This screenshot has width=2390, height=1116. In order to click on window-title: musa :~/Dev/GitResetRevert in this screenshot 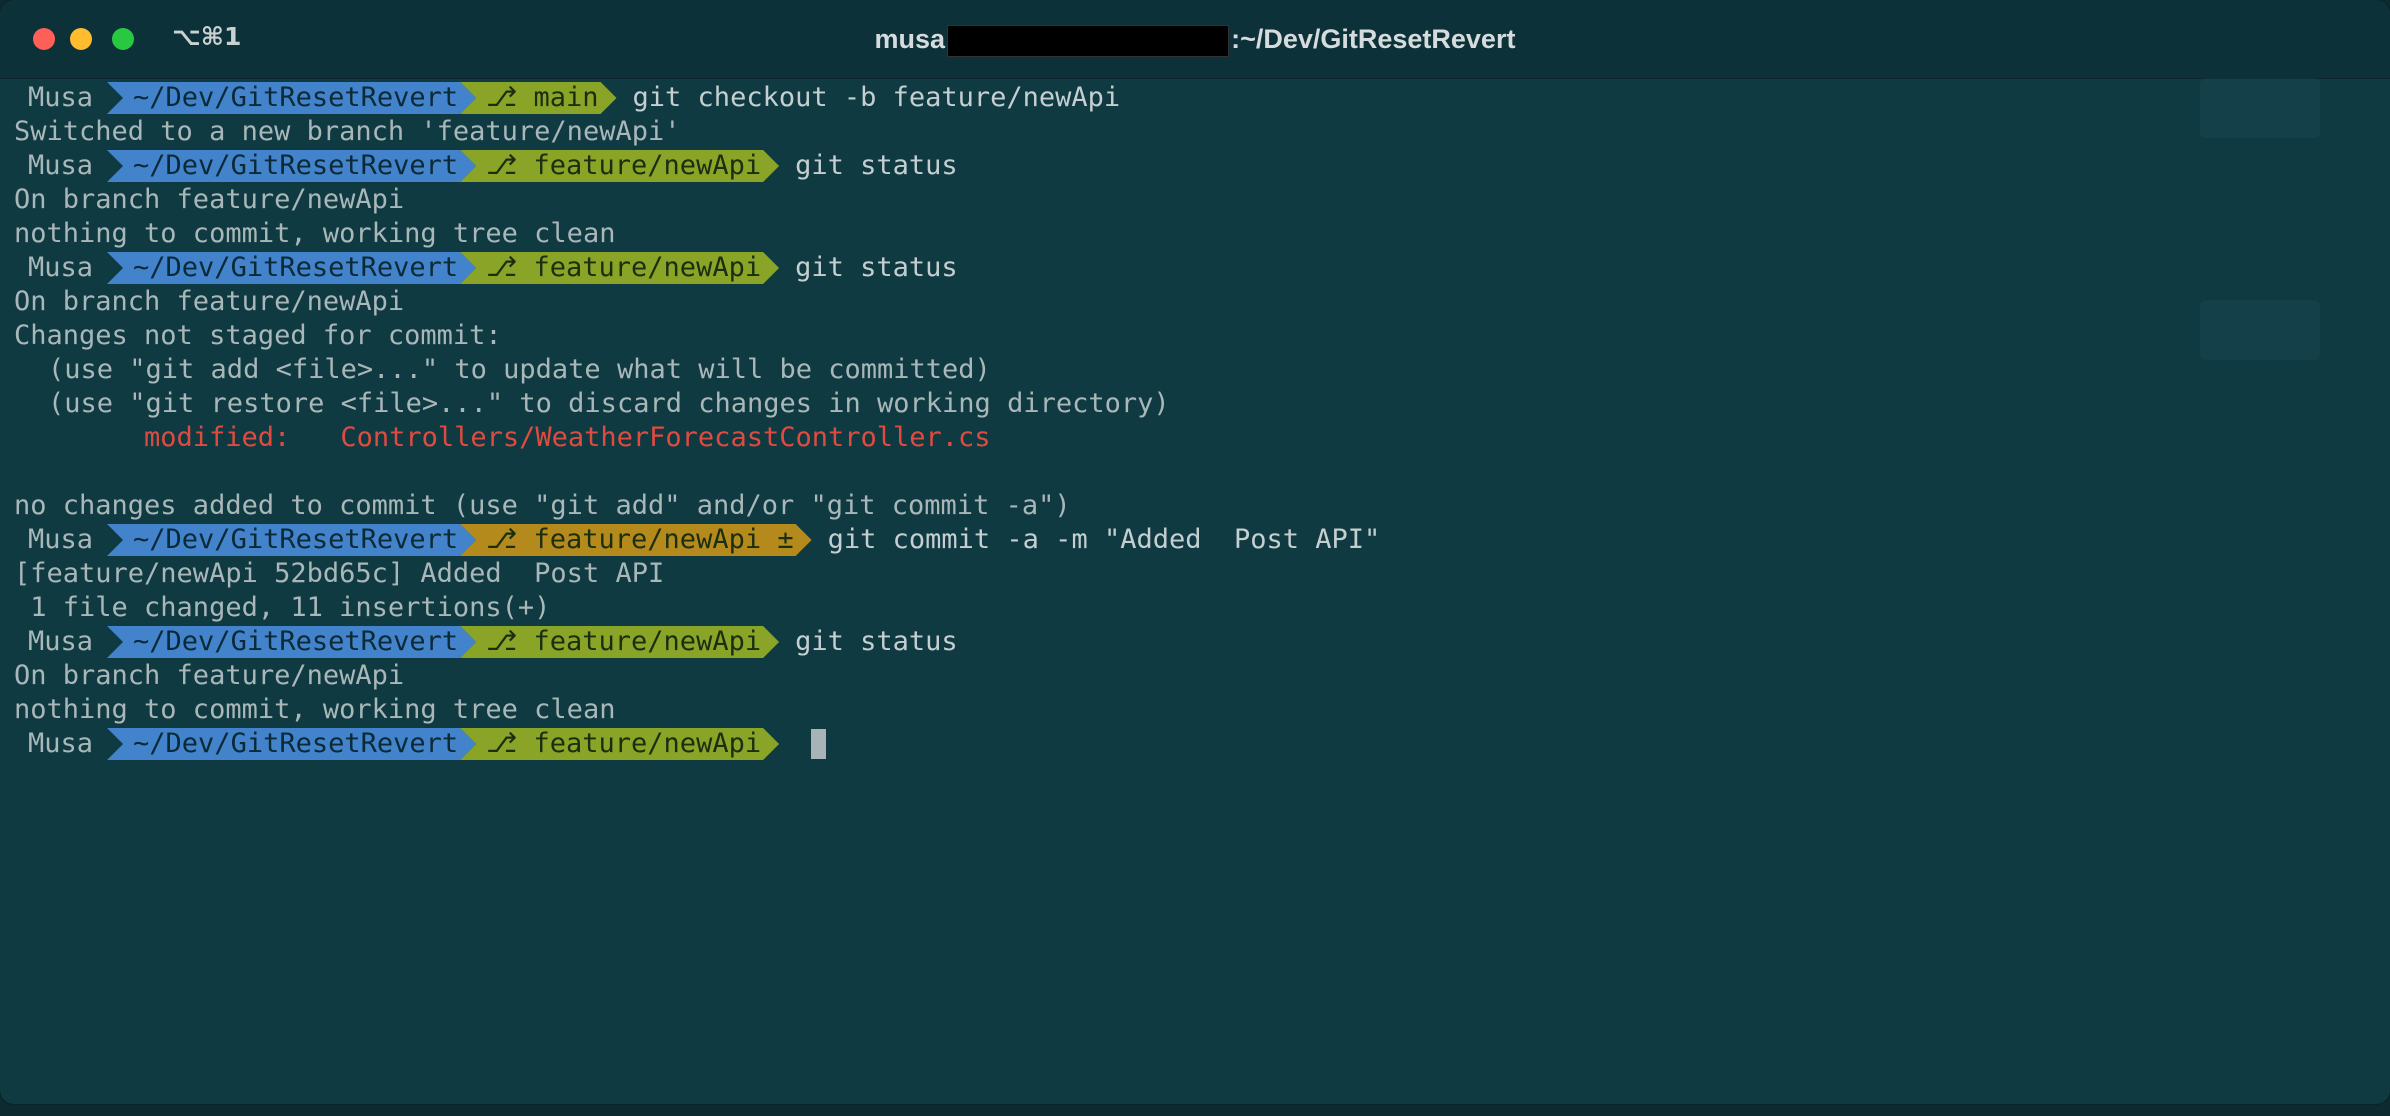, I will do `click(1195, 40)`.